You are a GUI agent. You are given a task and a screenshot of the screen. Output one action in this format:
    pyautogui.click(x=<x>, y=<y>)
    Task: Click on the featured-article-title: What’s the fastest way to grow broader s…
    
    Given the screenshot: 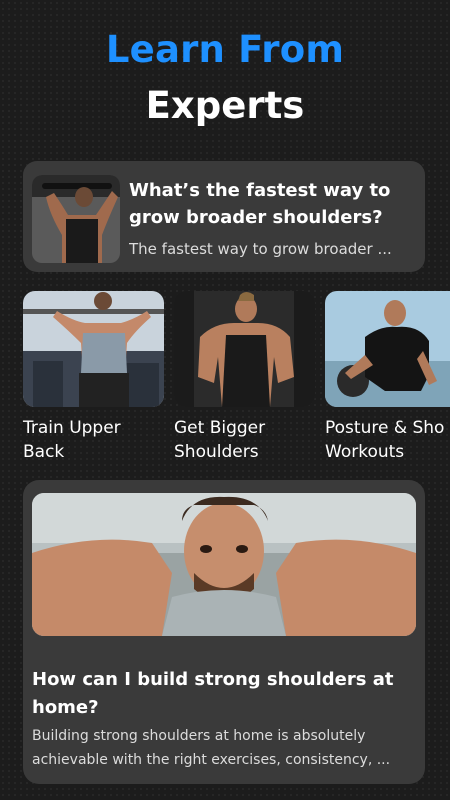 What is the action you would take?
    pyautogui.click(x=260, y=204)
    